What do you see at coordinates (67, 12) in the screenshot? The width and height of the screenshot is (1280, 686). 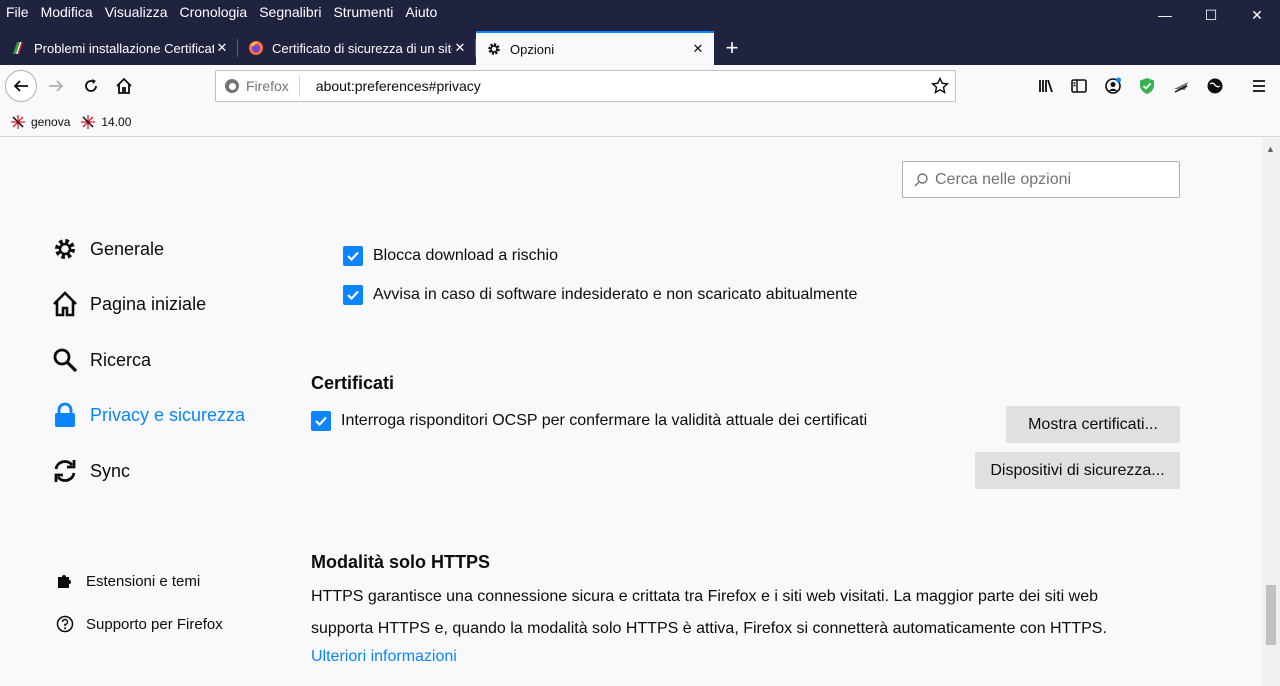 I see `menu-modifica: Modifica` at bounding box center [67, 12].